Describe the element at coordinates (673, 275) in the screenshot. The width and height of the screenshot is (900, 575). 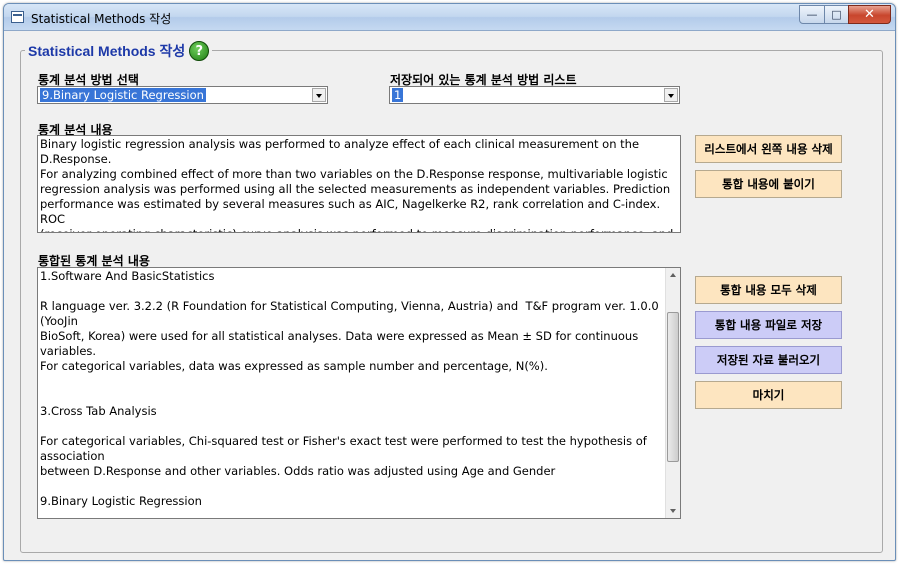
I see `scroll-up-icon` at that location.